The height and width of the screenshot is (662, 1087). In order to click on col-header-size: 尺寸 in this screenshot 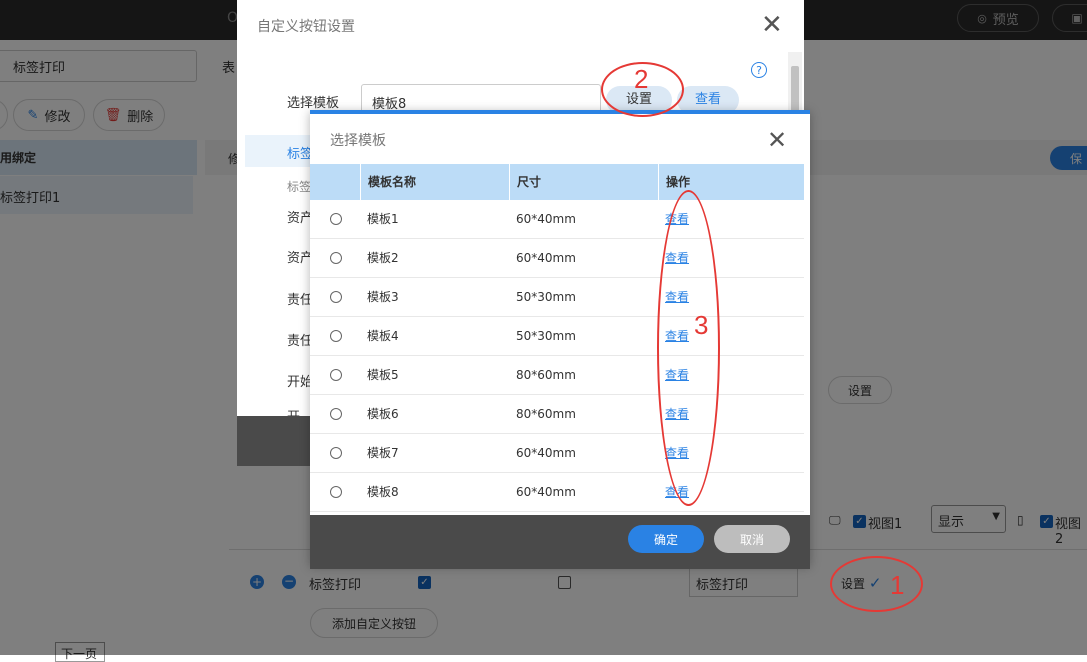, I will do `click(583, 182)`.